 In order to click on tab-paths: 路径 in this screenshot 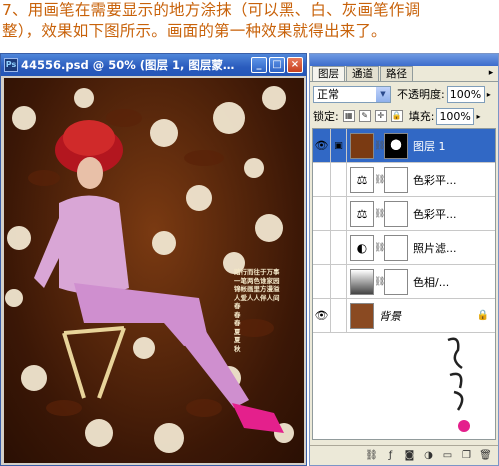, I will do `click(396, 73)`.